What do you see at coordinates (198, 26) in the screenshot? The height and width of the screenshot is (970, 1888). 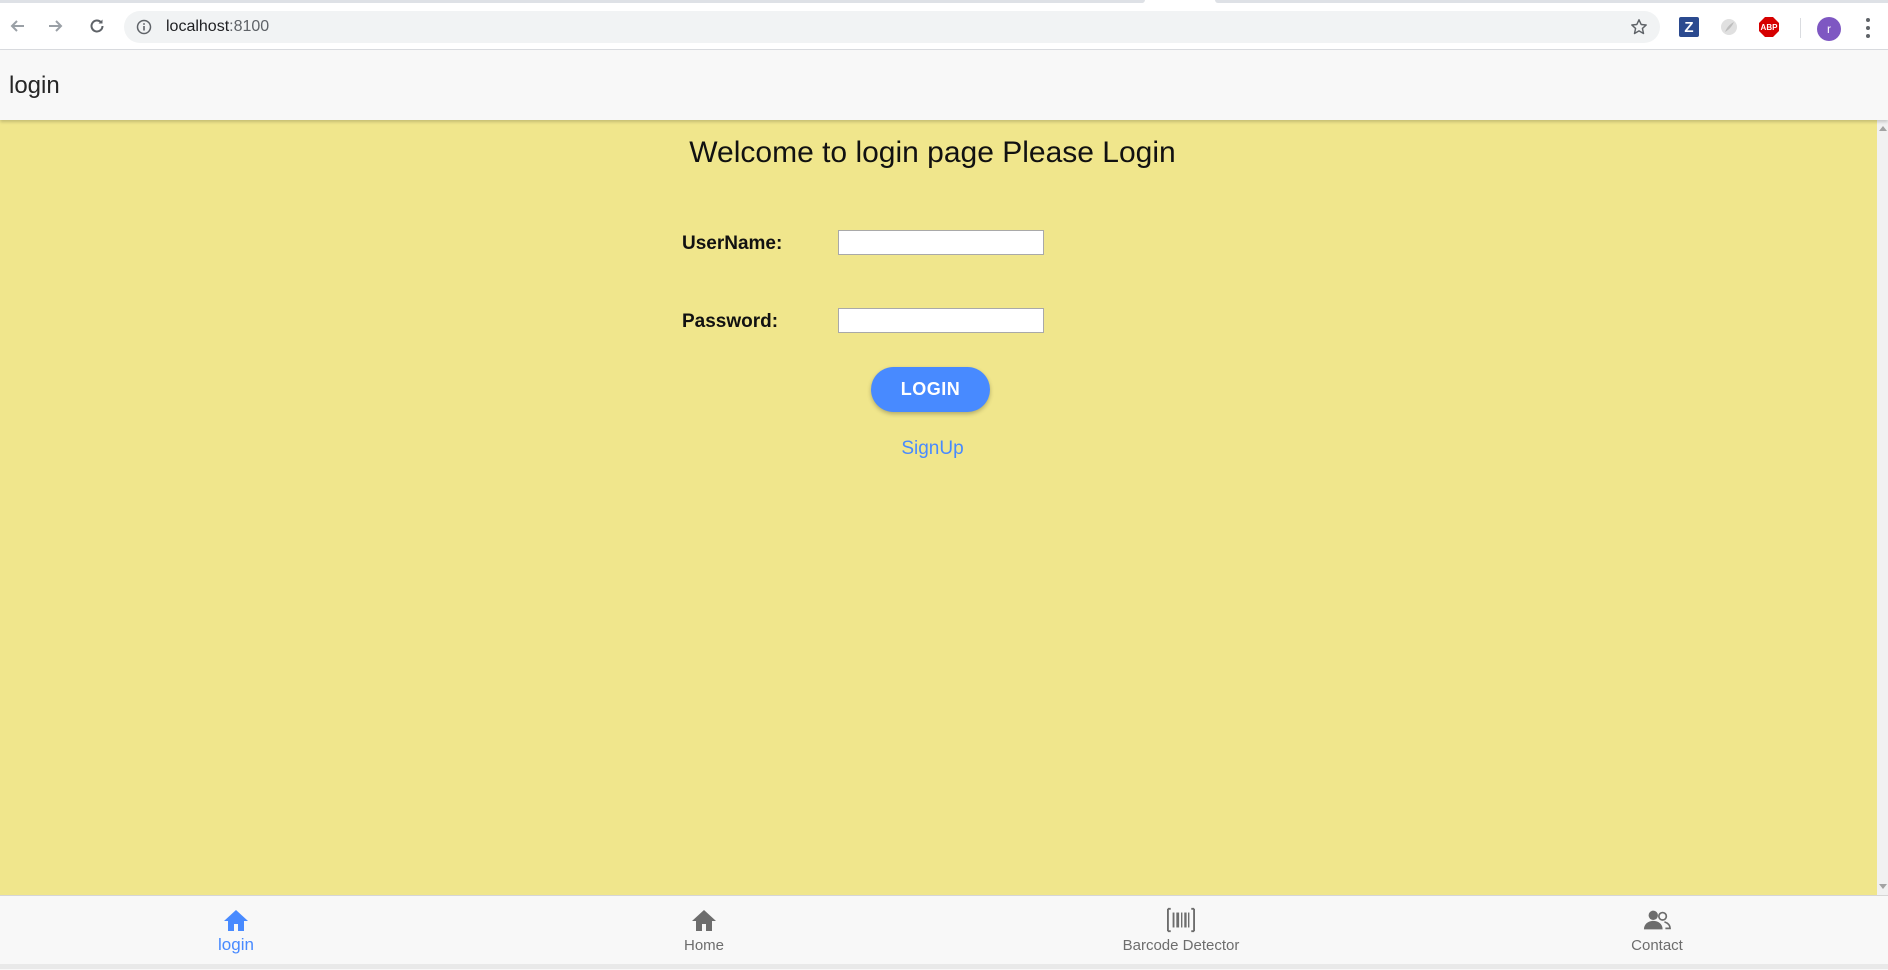 I see `url-host: localhost` at bounding box center [198, 26].